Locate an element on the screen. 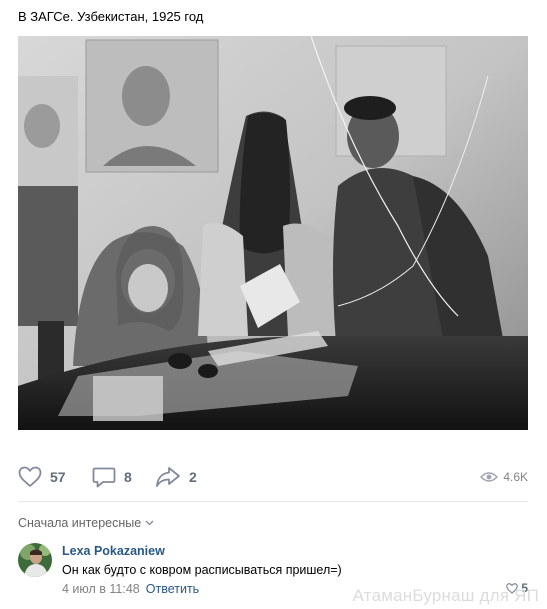  comments-sort-dropdown: Сначала интересные is located at coordinates (86, 523).